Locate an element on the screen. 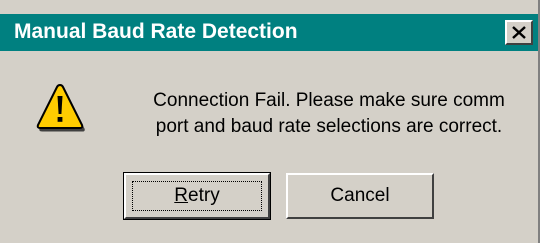 This screenshot has width=542, height=243. retry-button: Retry is located at coordinates (197, 196).